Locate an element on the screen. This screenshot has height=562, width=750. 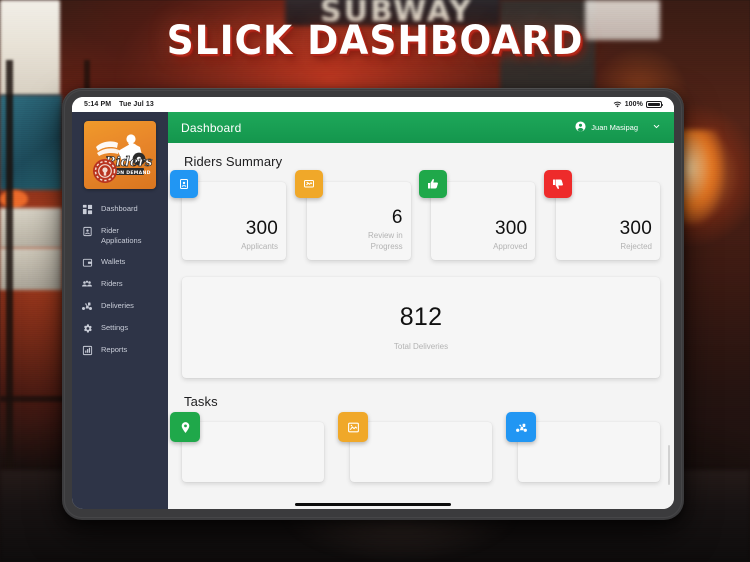
total-deliveries-value: 812 is located at coordinates (421, 317).